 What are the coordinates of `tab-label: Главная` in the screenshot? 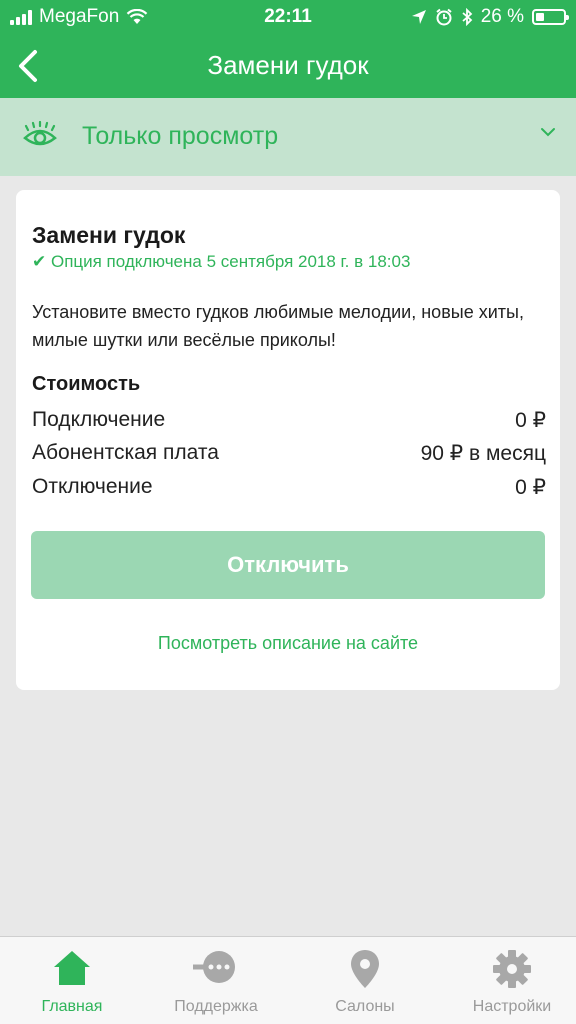 It's located at (72, 1006).